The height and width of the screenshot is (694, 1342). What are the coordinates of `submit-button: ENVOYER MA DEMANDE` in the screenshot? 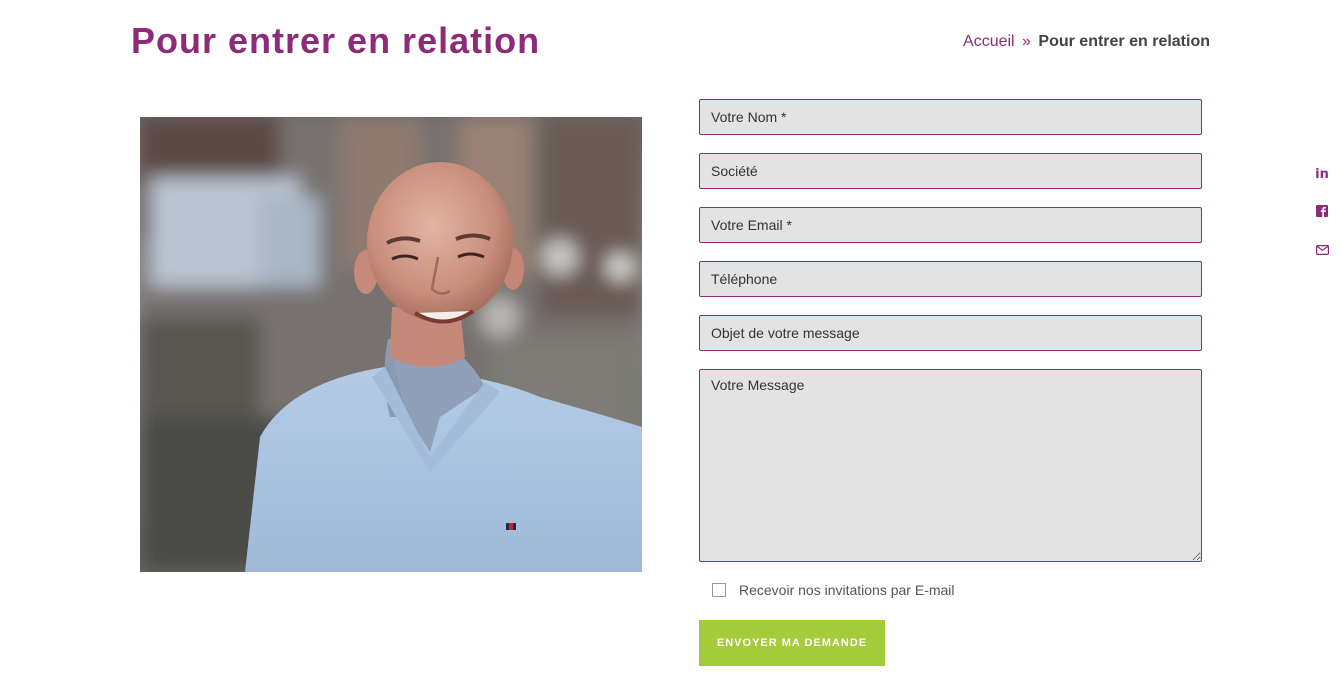 It's located at (792, 643).